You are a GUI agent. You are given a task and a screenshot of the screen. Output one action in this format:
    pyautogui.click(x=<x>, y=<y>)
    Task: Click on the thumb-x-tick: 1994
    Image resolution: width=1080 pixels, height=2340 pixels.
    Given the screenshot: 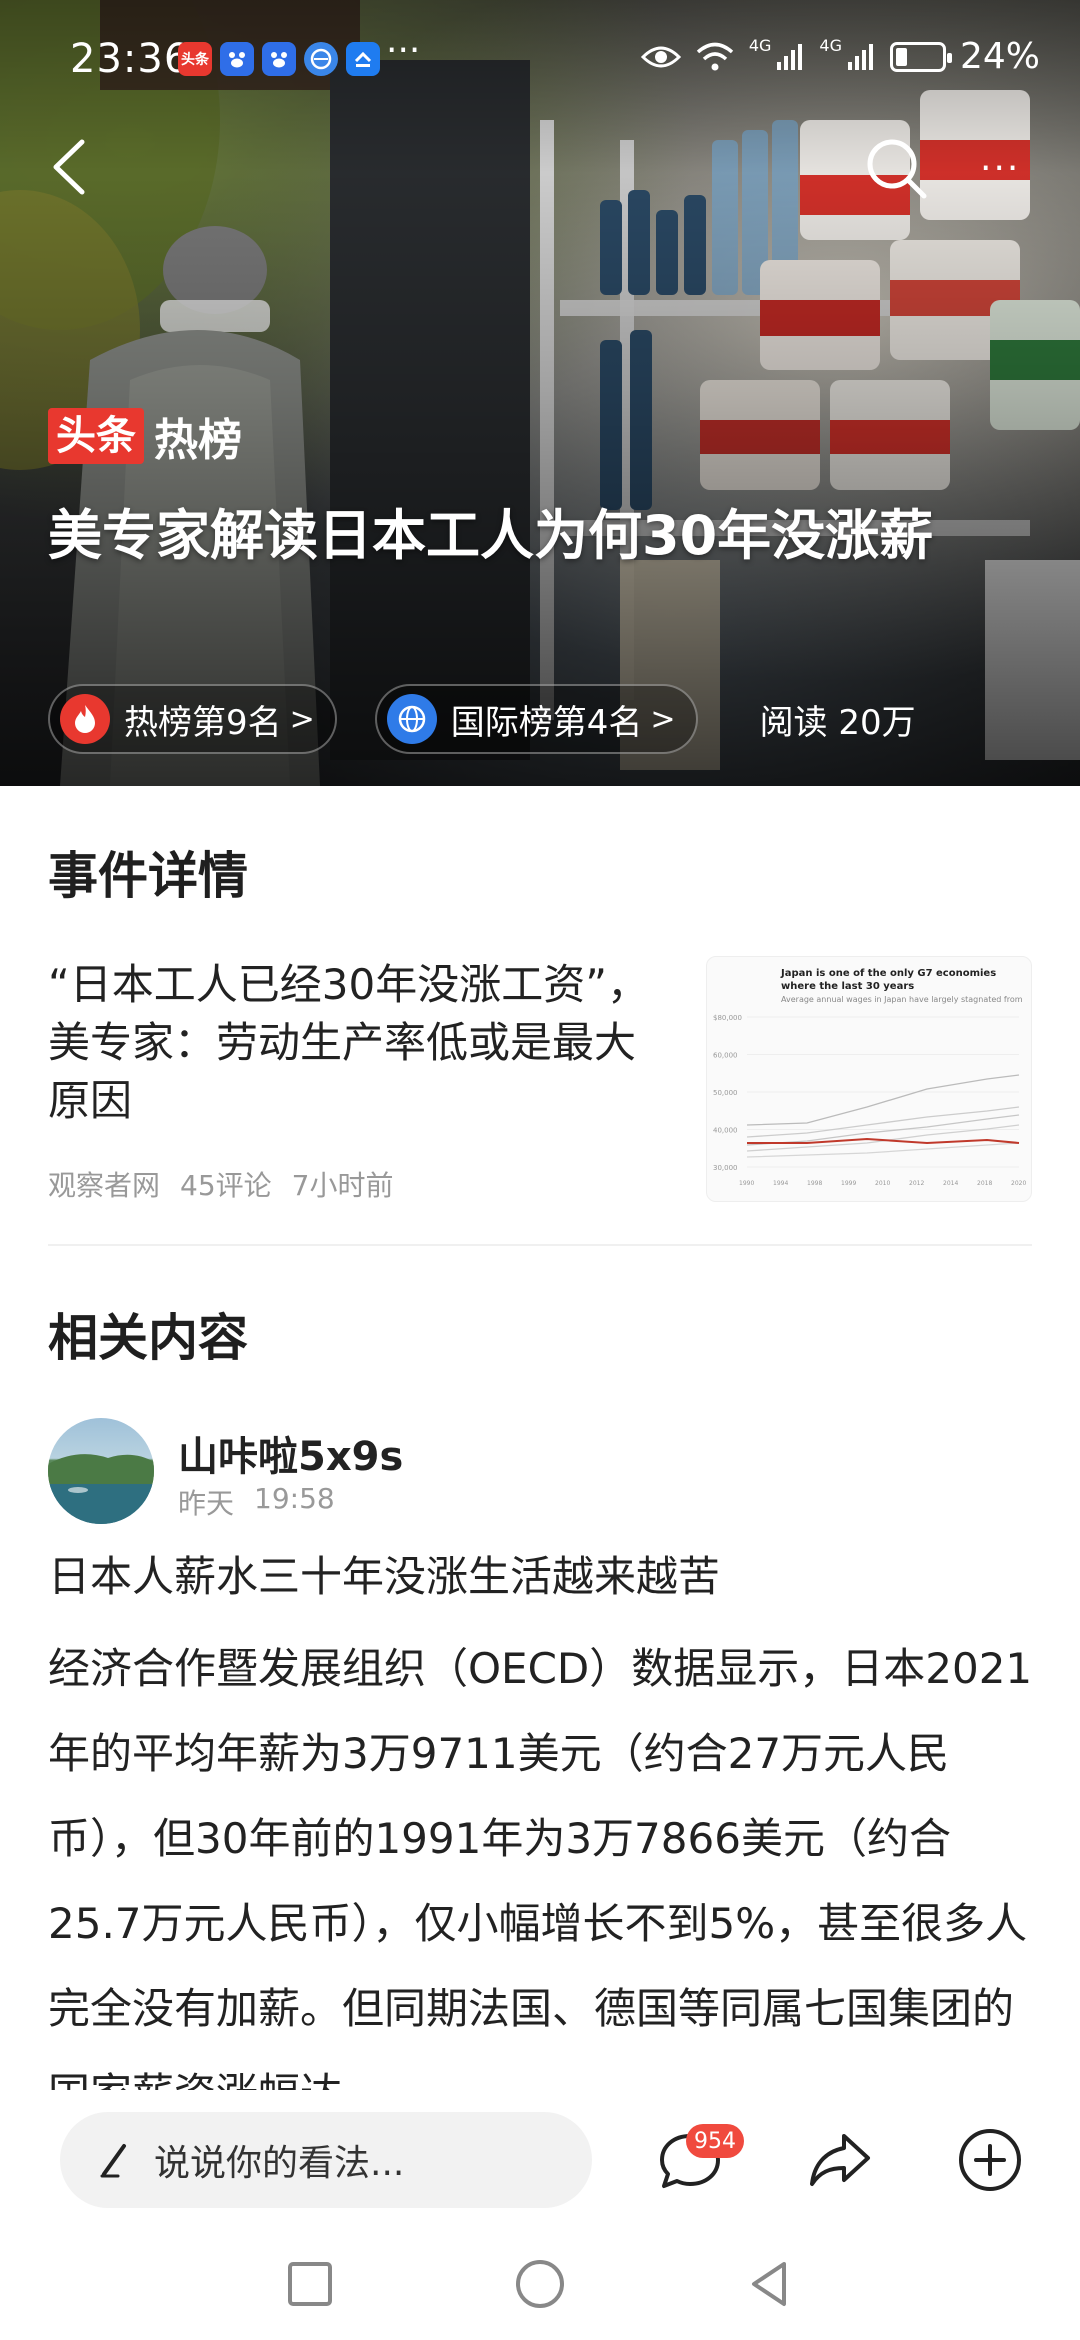 What is the action you would take?
    pyautogui.click(x=780, y=1183)
    